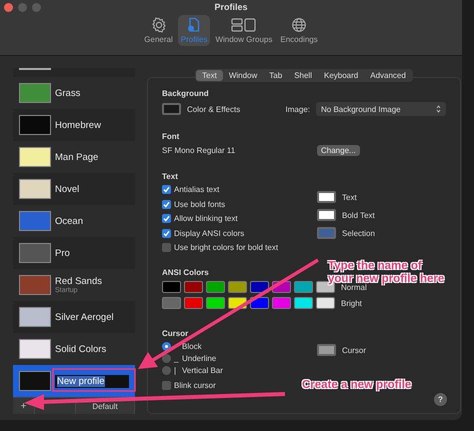 This screenshot has height=431, width=474. I want to click on label: Cursor, so click(354, 350).